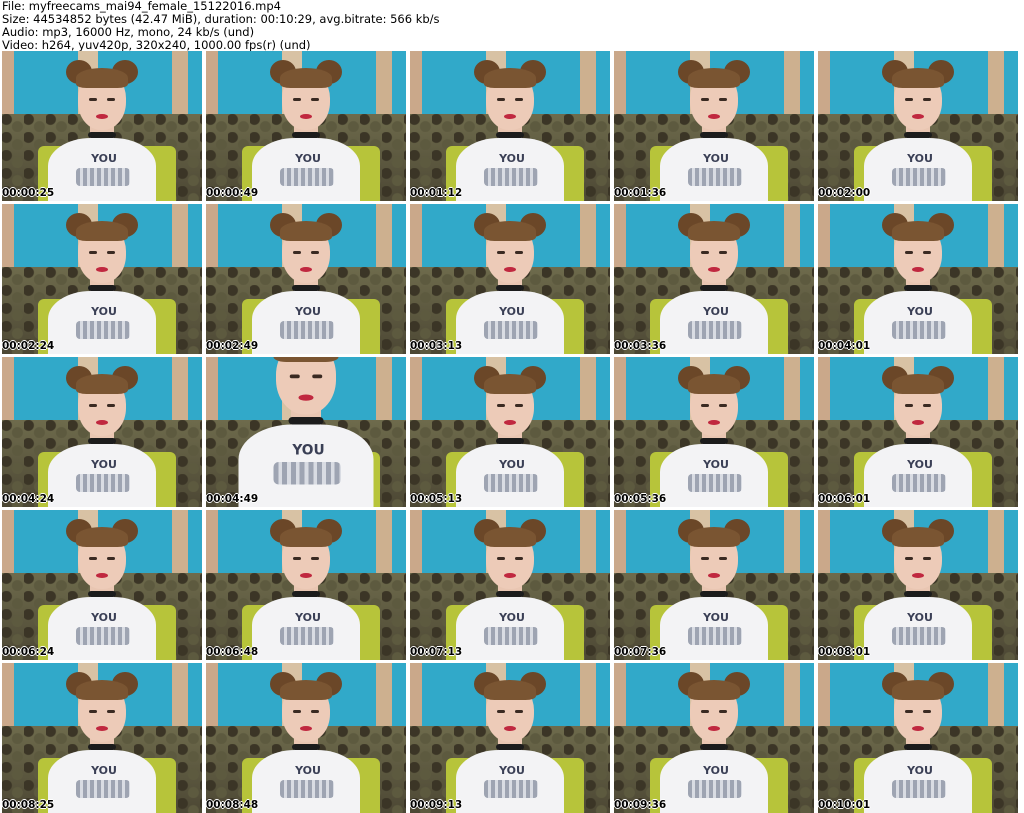 The image size is (1024, 813). I want to click on thumbnail-frame: YOU 00:05:36, so click(714, 432).